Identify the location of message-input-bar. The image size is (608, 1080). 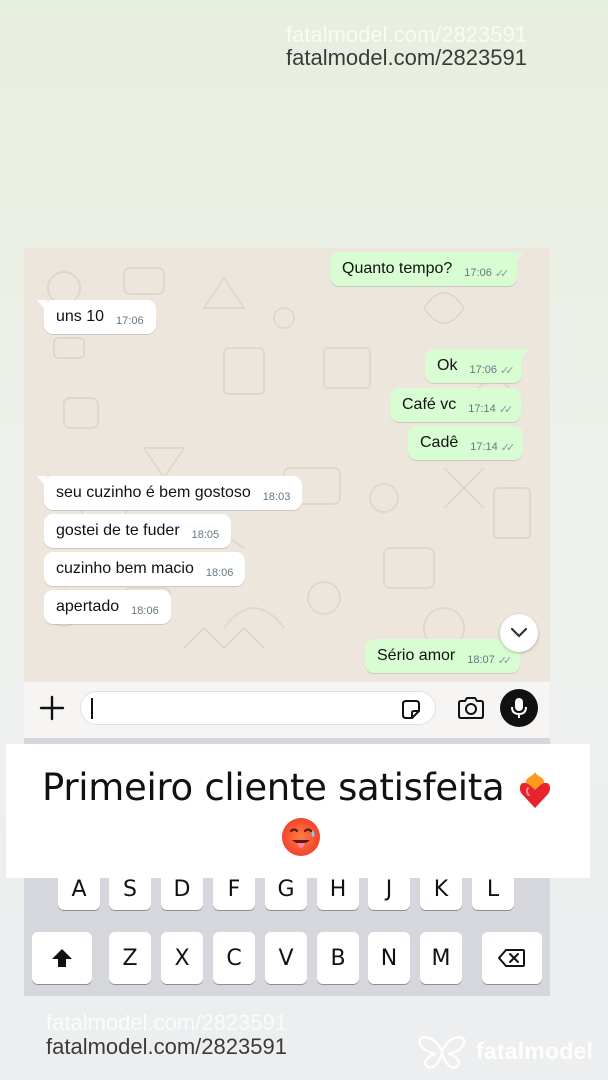
(287, 710).